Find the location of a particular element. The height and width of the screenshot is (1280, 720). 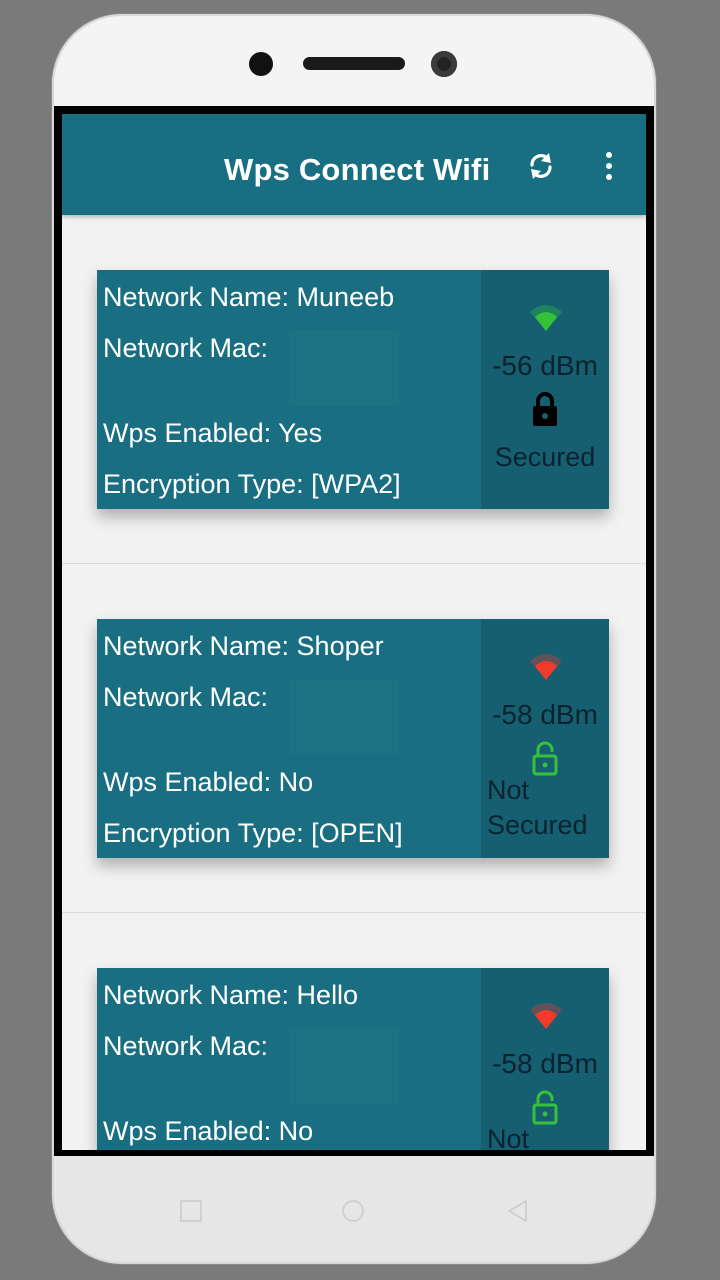

wps-enabled: Wps Enabled: Yes is located at coordinates (213, 433).